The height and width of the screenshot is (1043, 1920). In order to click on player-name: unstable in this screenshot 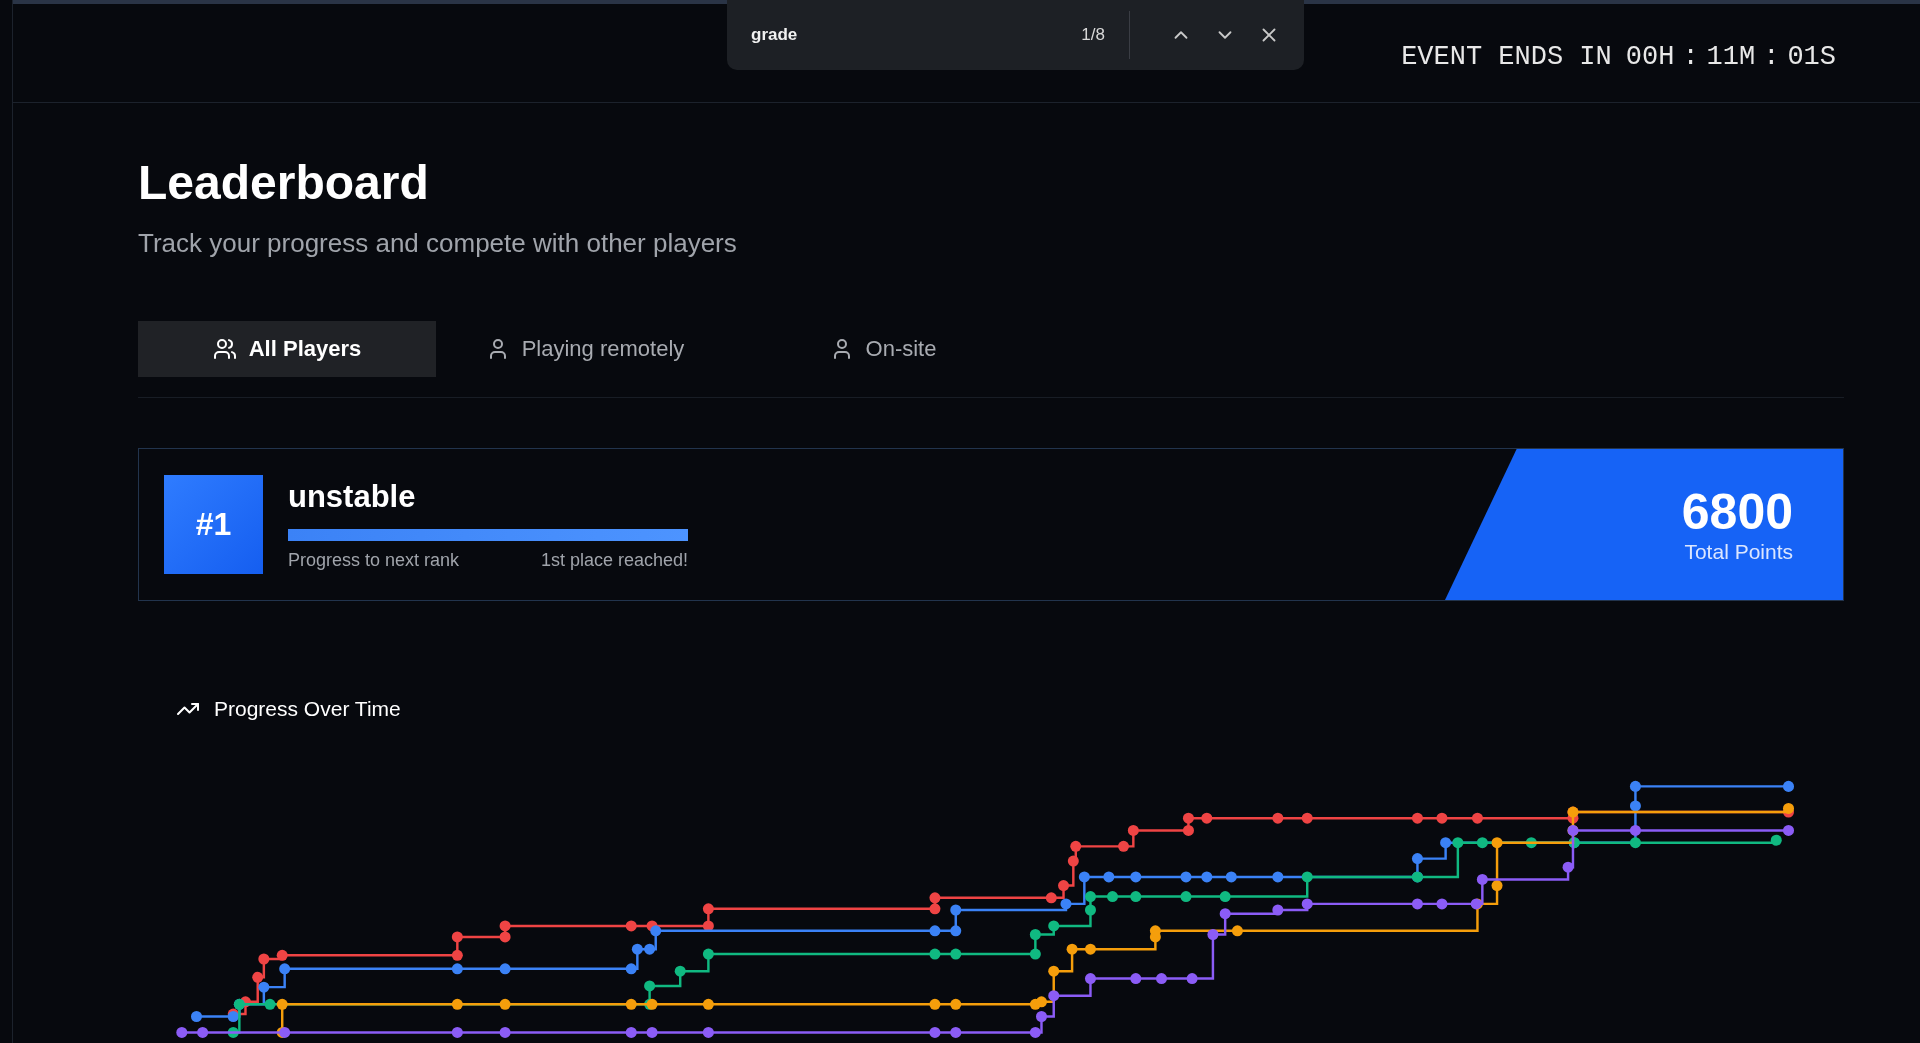, I will do `click(352, 496)`.